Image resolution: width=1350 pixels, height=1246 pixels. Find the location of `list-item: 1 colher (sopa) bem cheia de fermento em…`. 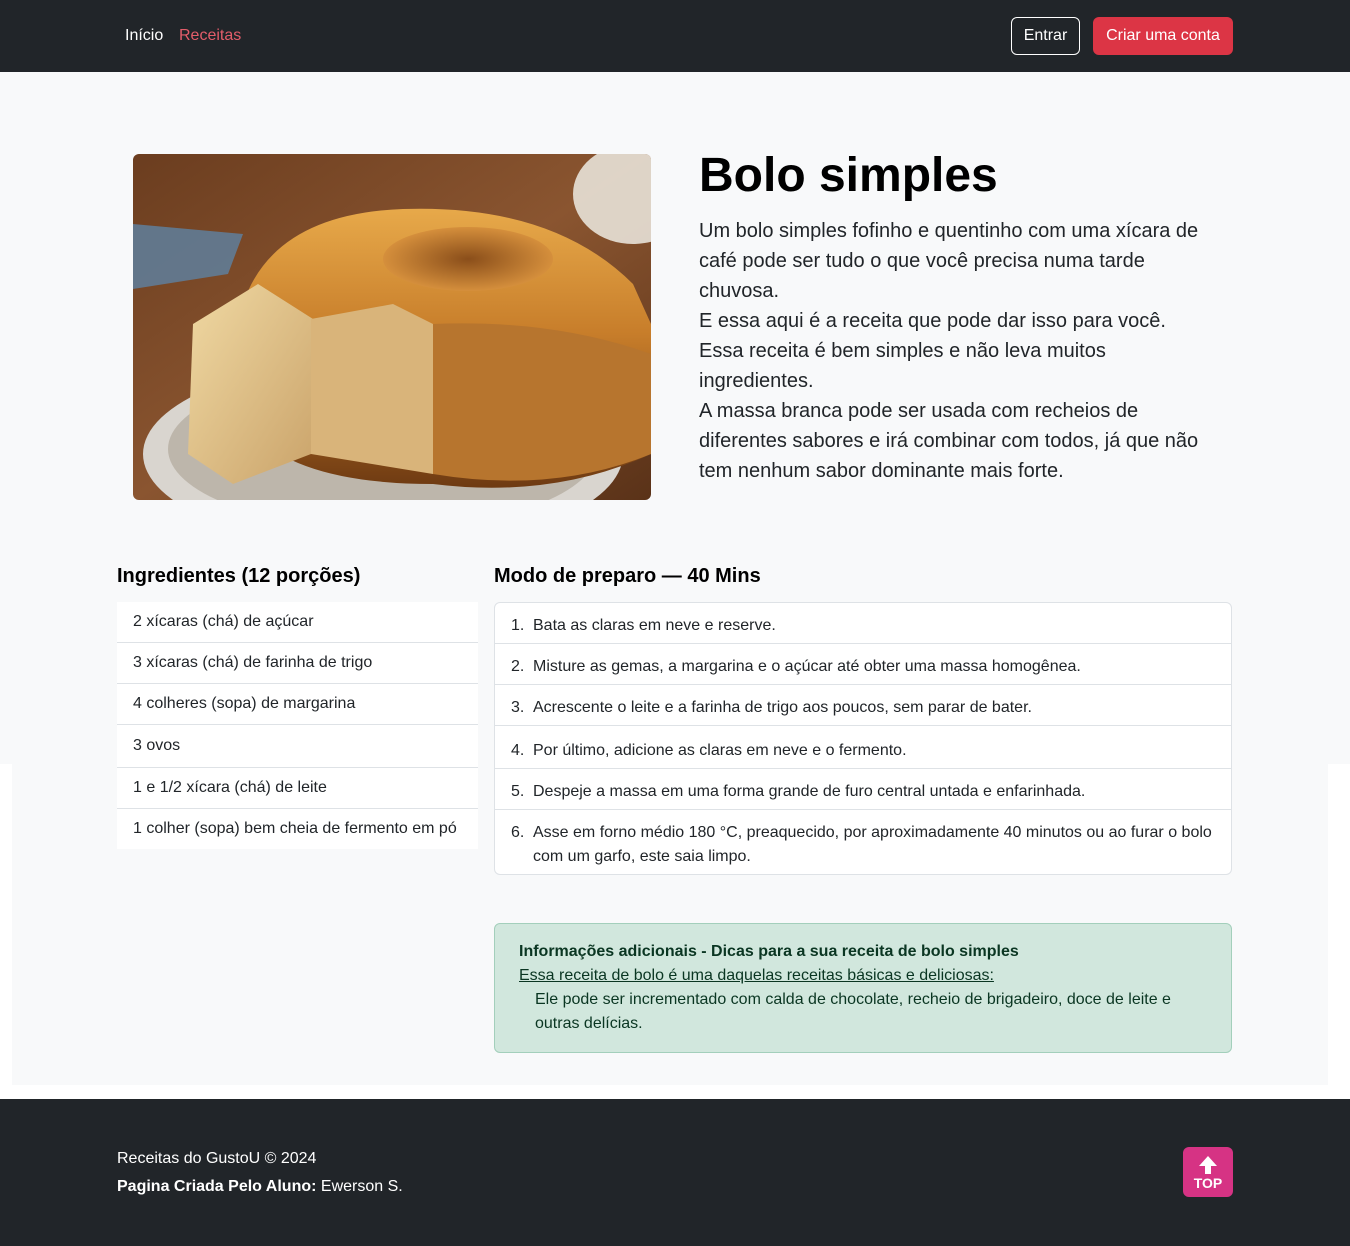

list-item: 1 colher (sopa) bem cheia de fermento em… is located at coordinates (295, 828).